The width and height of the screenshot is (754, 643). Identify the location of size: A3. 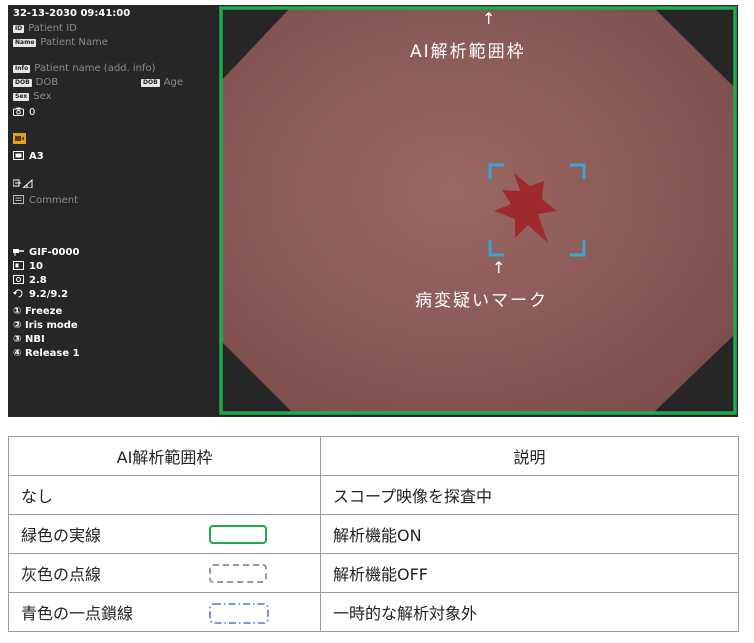
(36, 156).